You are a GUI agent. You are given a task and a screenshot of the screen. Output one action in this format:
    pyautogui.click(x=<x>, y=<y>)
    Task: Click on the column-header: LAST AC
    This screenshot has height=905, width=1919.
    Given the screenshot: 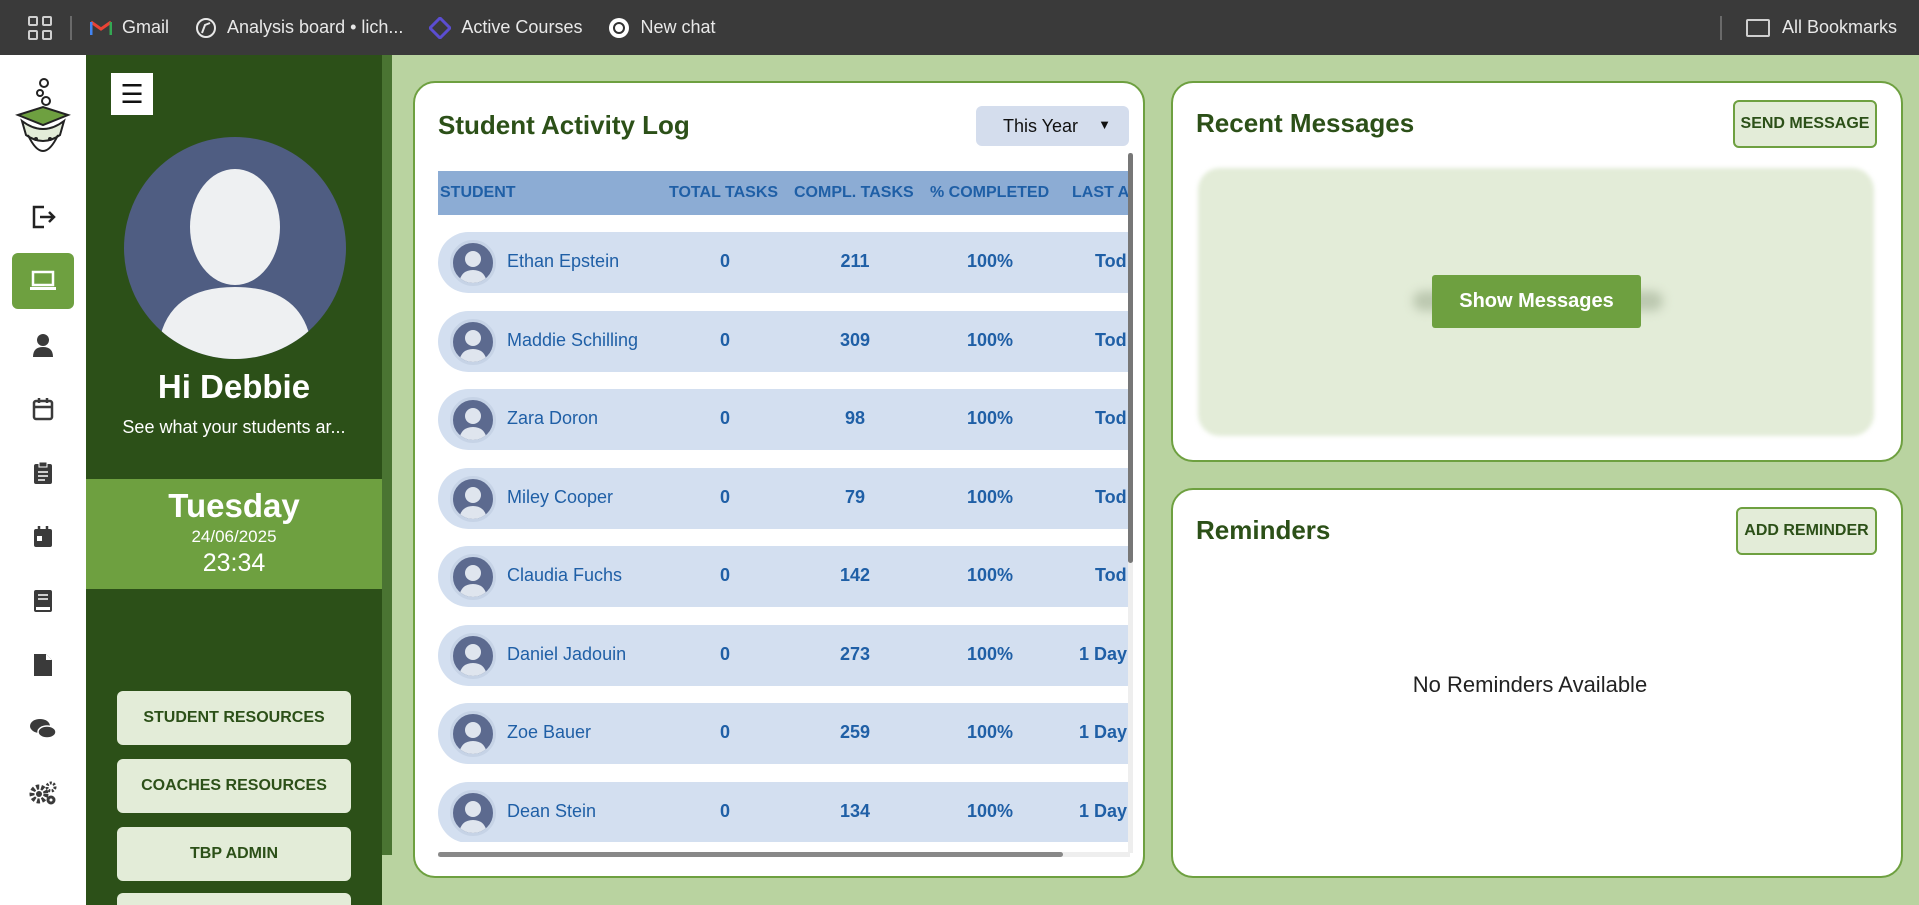 What is the action you would take?
    pyautogui.click(x=1101, y=193)
    